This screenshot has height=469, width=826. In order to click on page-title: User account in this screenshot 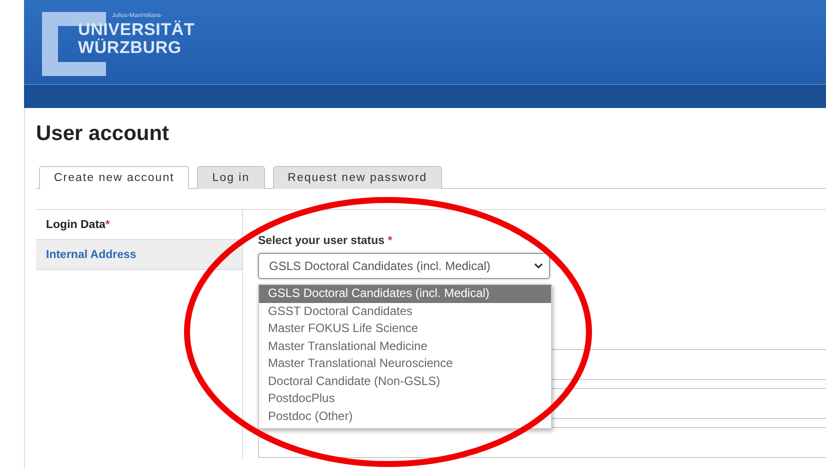, I will do `click(103, 134)`.